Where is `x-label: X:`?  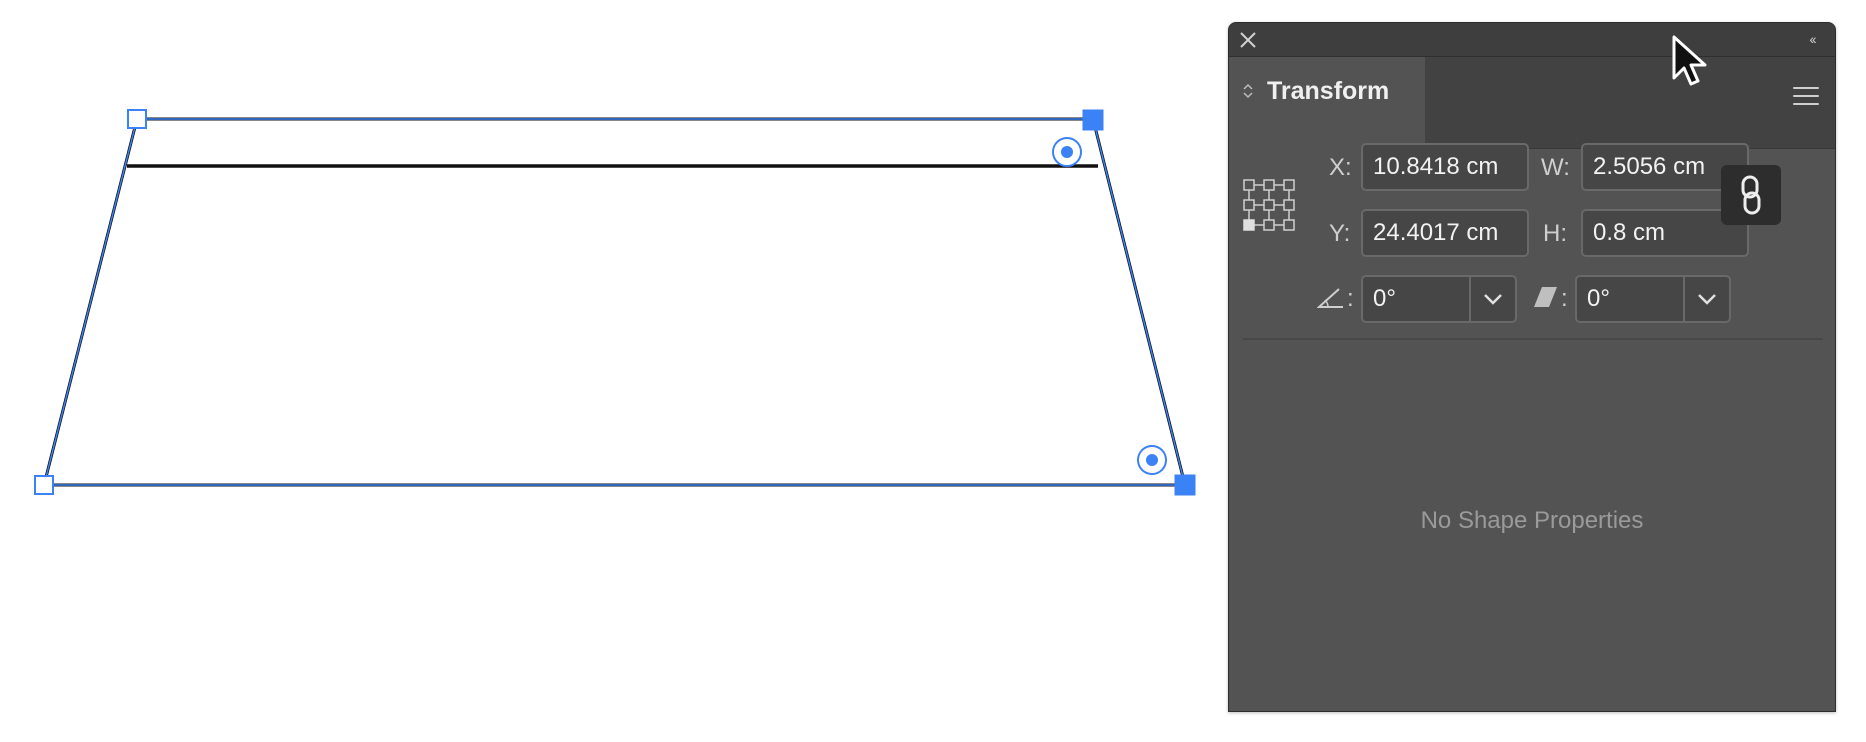 x-label: X: is located at coordinates (1340, 167).